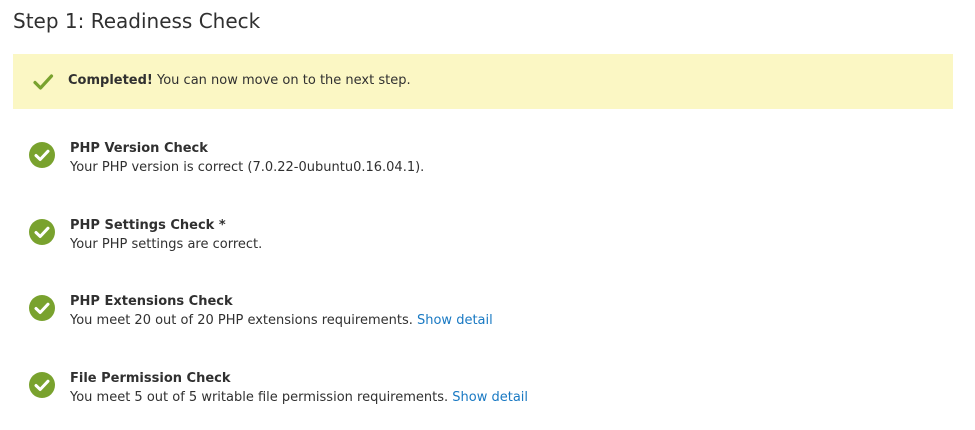 This screenshot has height=430, width=975. What do you see at coordinates (281, 80) in the screenshot?
I see `notice-text: You can now move on to the next step.` at bounding box center [281, 80].